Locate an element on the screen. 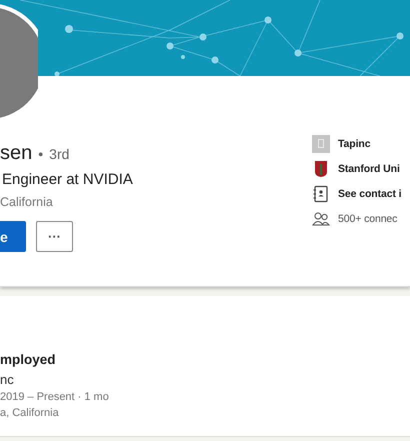  job-location: a, California is located at coordinates (30, 413).